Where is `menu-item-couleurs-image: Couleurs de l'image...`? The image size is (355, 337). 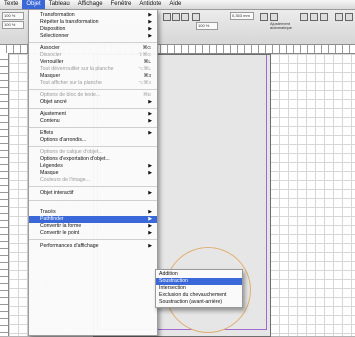 menu-item-couleurs-image: Couleurs de l'image... is located at coordinates (65, 180).